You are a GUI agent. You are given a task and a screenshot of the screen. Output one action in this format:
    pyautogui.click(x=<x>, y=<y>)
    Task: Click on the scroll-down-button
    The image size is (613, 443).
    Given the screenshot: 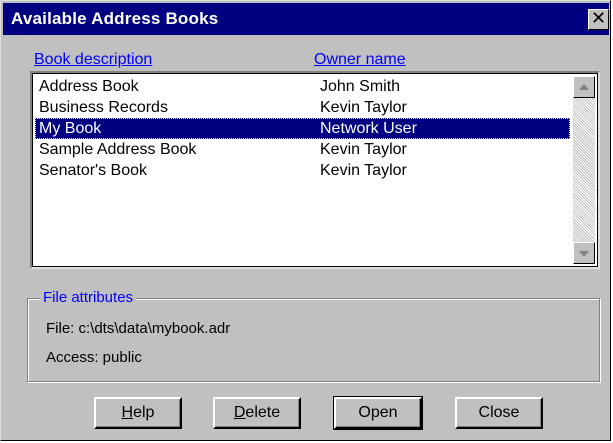 What is the action you would take?
    pyautogui.click(x=584, y=253)
    